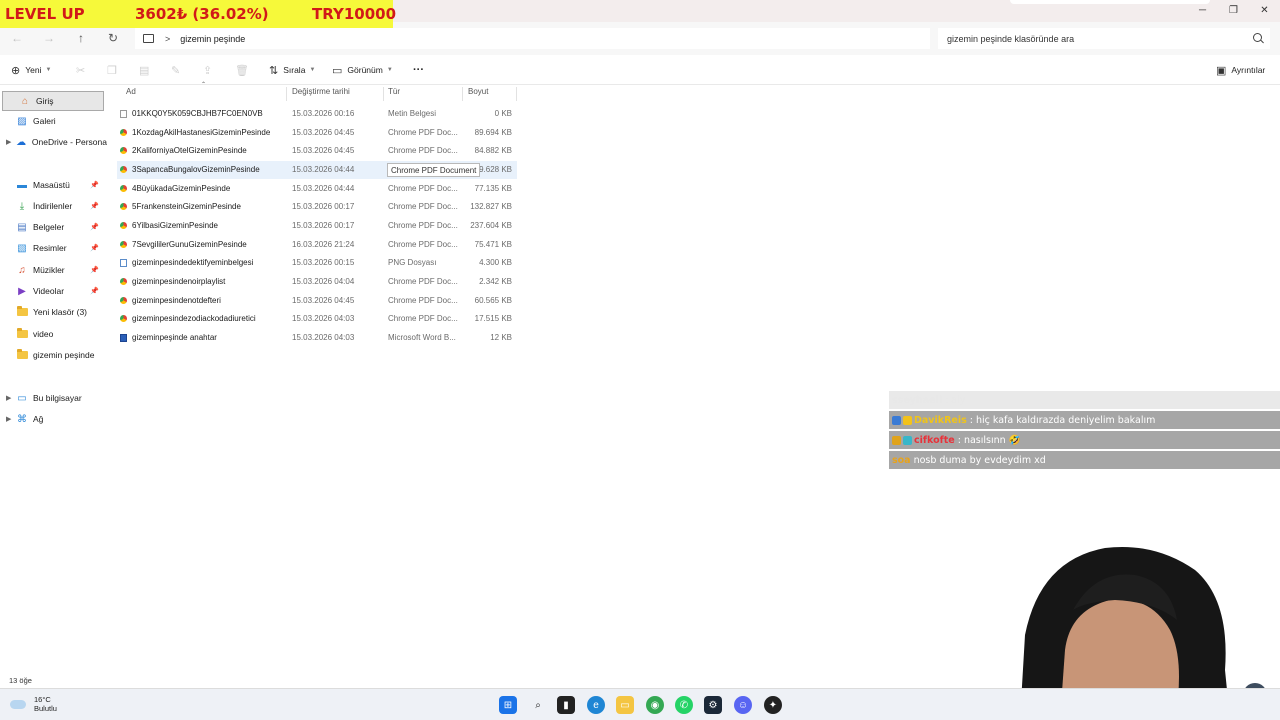 This screenshot has width=1280, height=720. I want to click on breadcrumb: > gizemin peşinde, so click(532, 38).